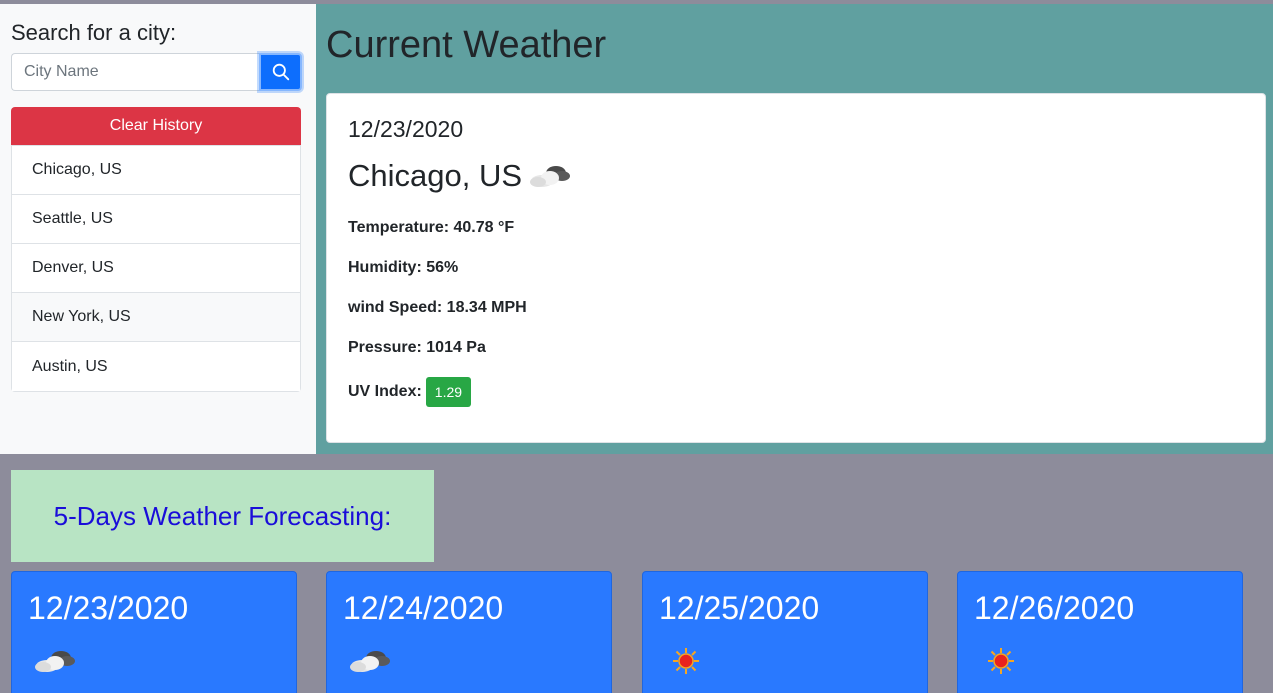 The width and height of the screenshot is (1273, 693). I want to click on search-label: Search for a city:, so click(94, 32).